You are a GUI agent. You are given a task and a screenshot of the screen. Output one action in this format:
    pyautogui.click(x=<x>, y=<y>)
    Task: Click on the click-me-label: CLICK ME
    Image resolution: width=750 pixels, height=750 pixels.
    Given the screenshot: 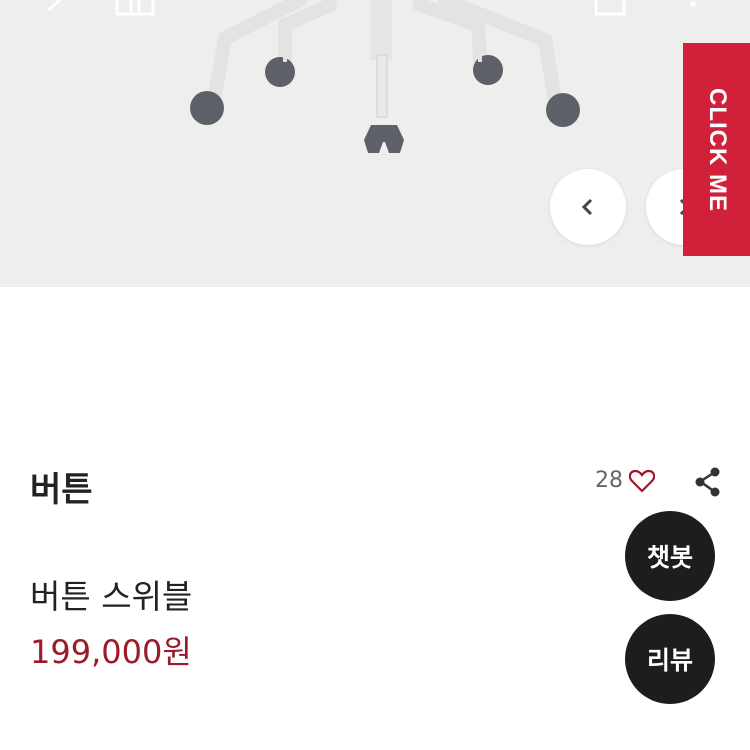 What is the action you would take?
    pyautogui.click(x=717, y=149)
    